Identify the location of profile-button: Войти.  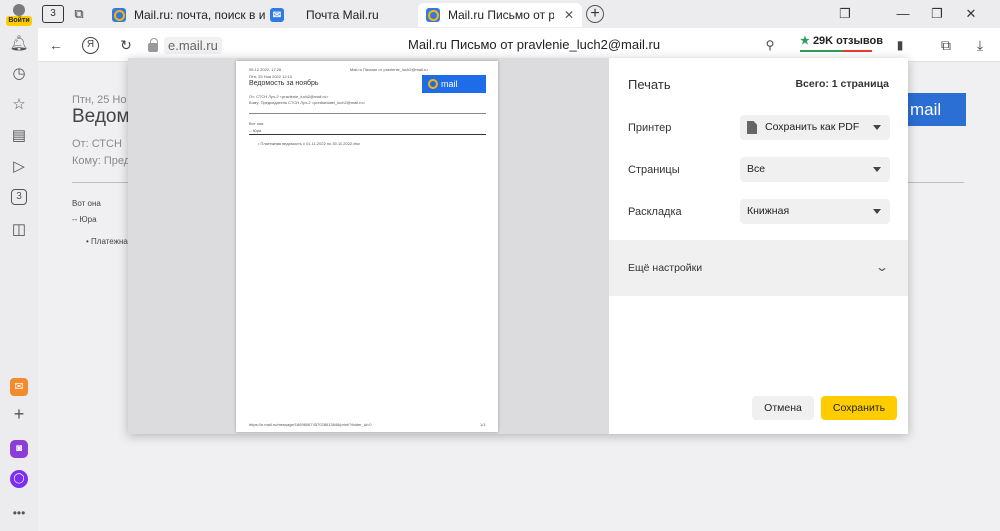
(19, 15).